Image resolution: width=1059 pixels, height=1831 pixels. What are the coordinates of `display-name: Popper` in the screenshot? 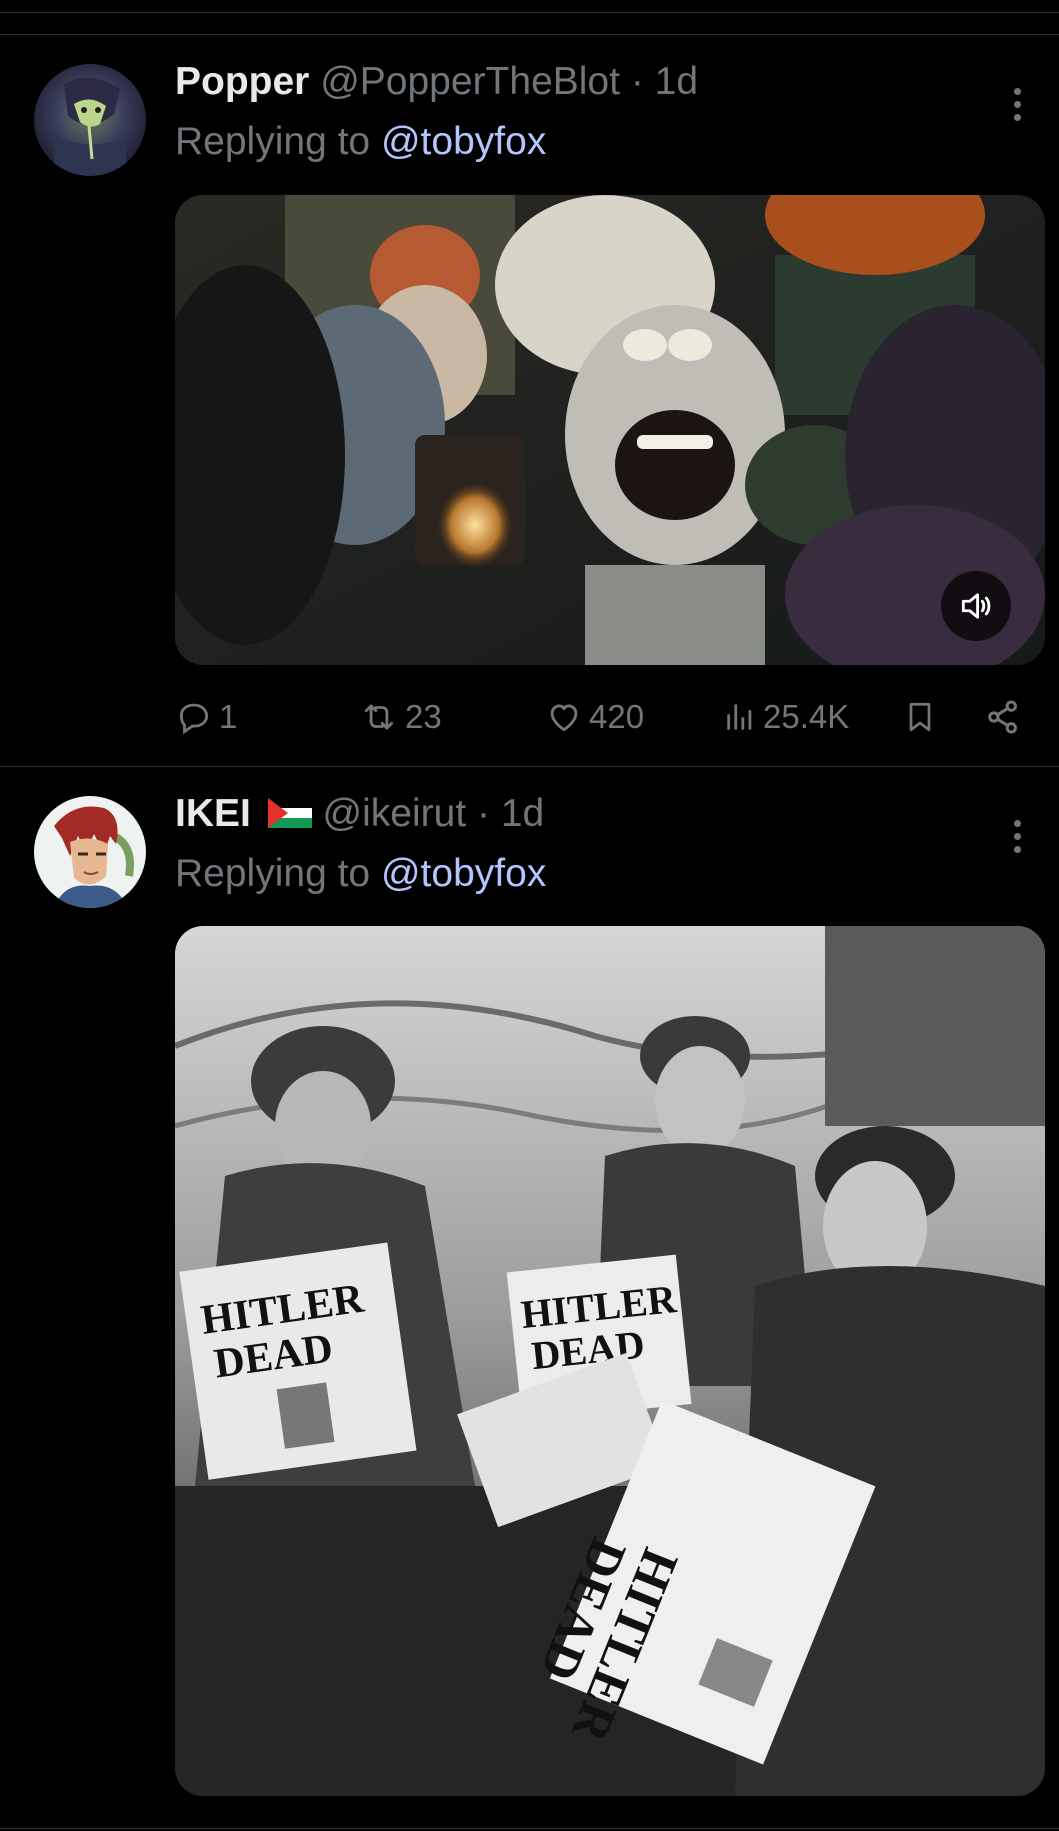 It's located at (242, 81).